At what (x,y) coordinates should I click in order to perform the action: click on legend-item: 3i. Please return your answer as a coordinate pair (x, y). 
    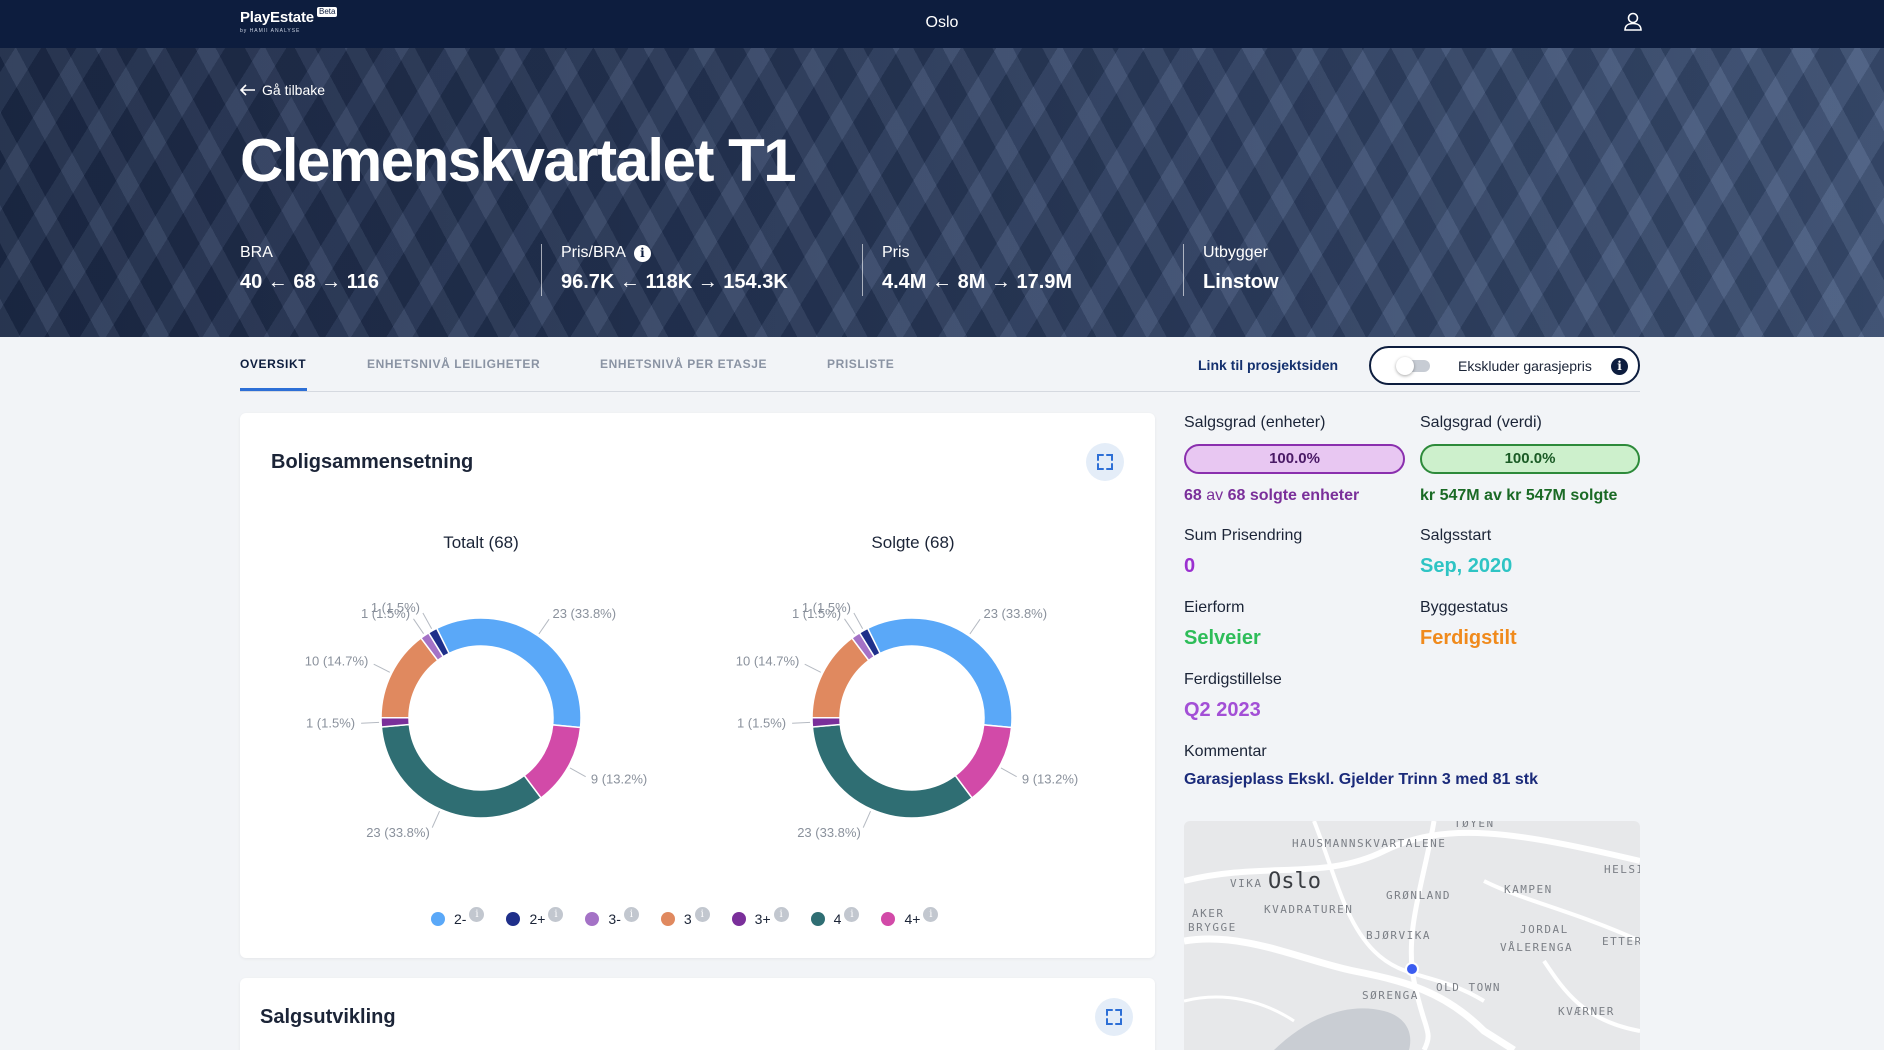
    Looking at the image, I should click on (685, 916).